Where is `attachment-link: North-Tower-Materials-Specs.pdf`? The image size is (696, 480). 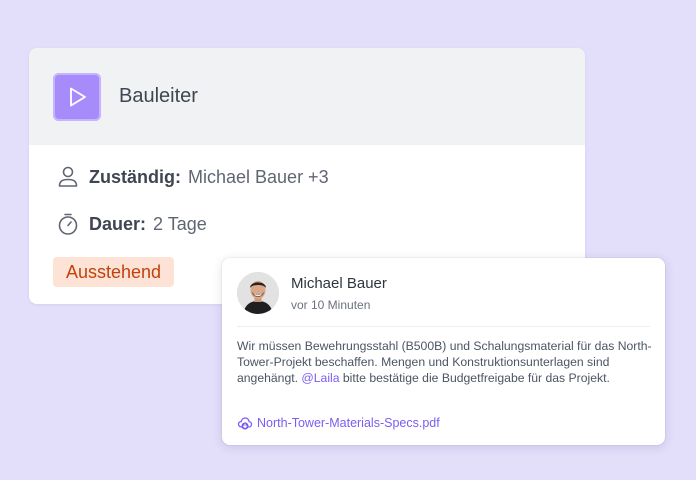 attachment-link: North-Tower-Materials-Specs.pdf is located at coordinates (338, 423).